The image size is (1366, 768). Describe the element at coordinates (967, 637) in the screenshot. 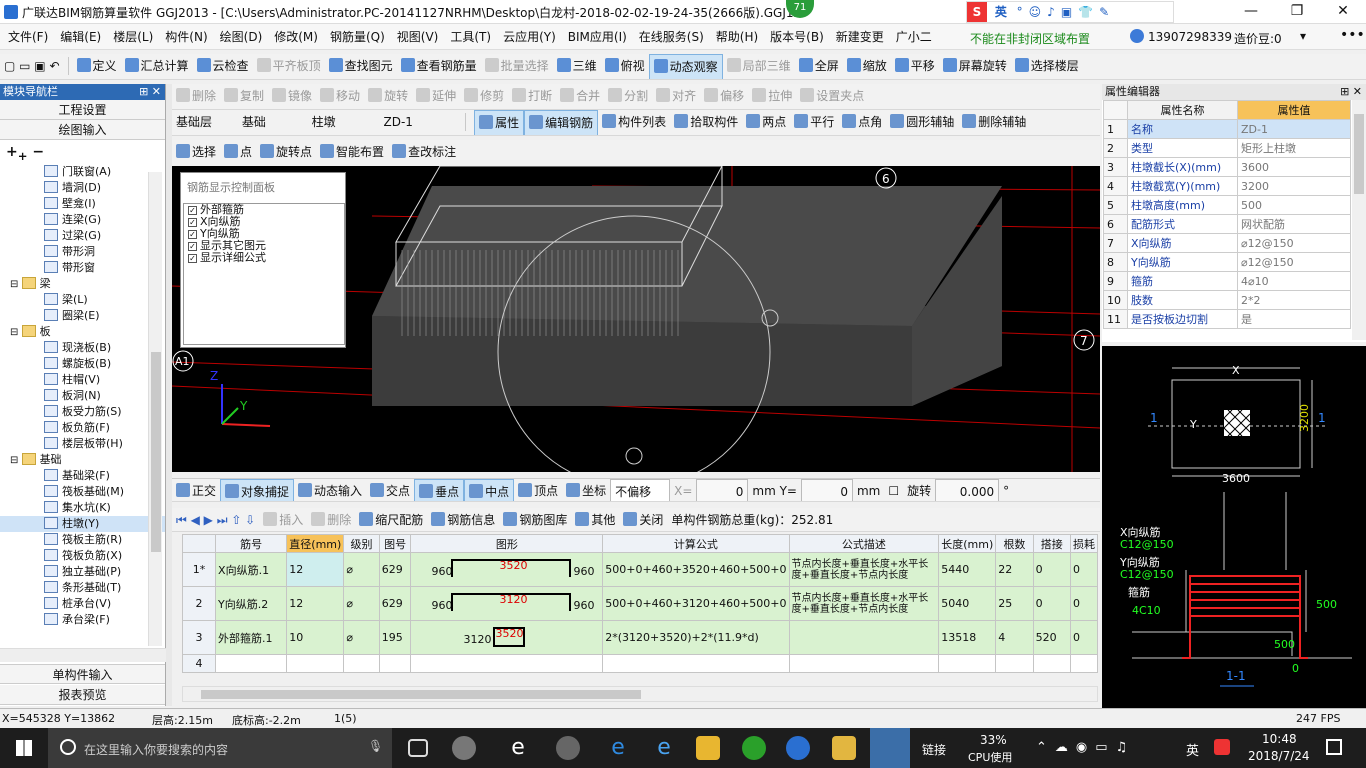

I see `cell-len: 13518` at that location.